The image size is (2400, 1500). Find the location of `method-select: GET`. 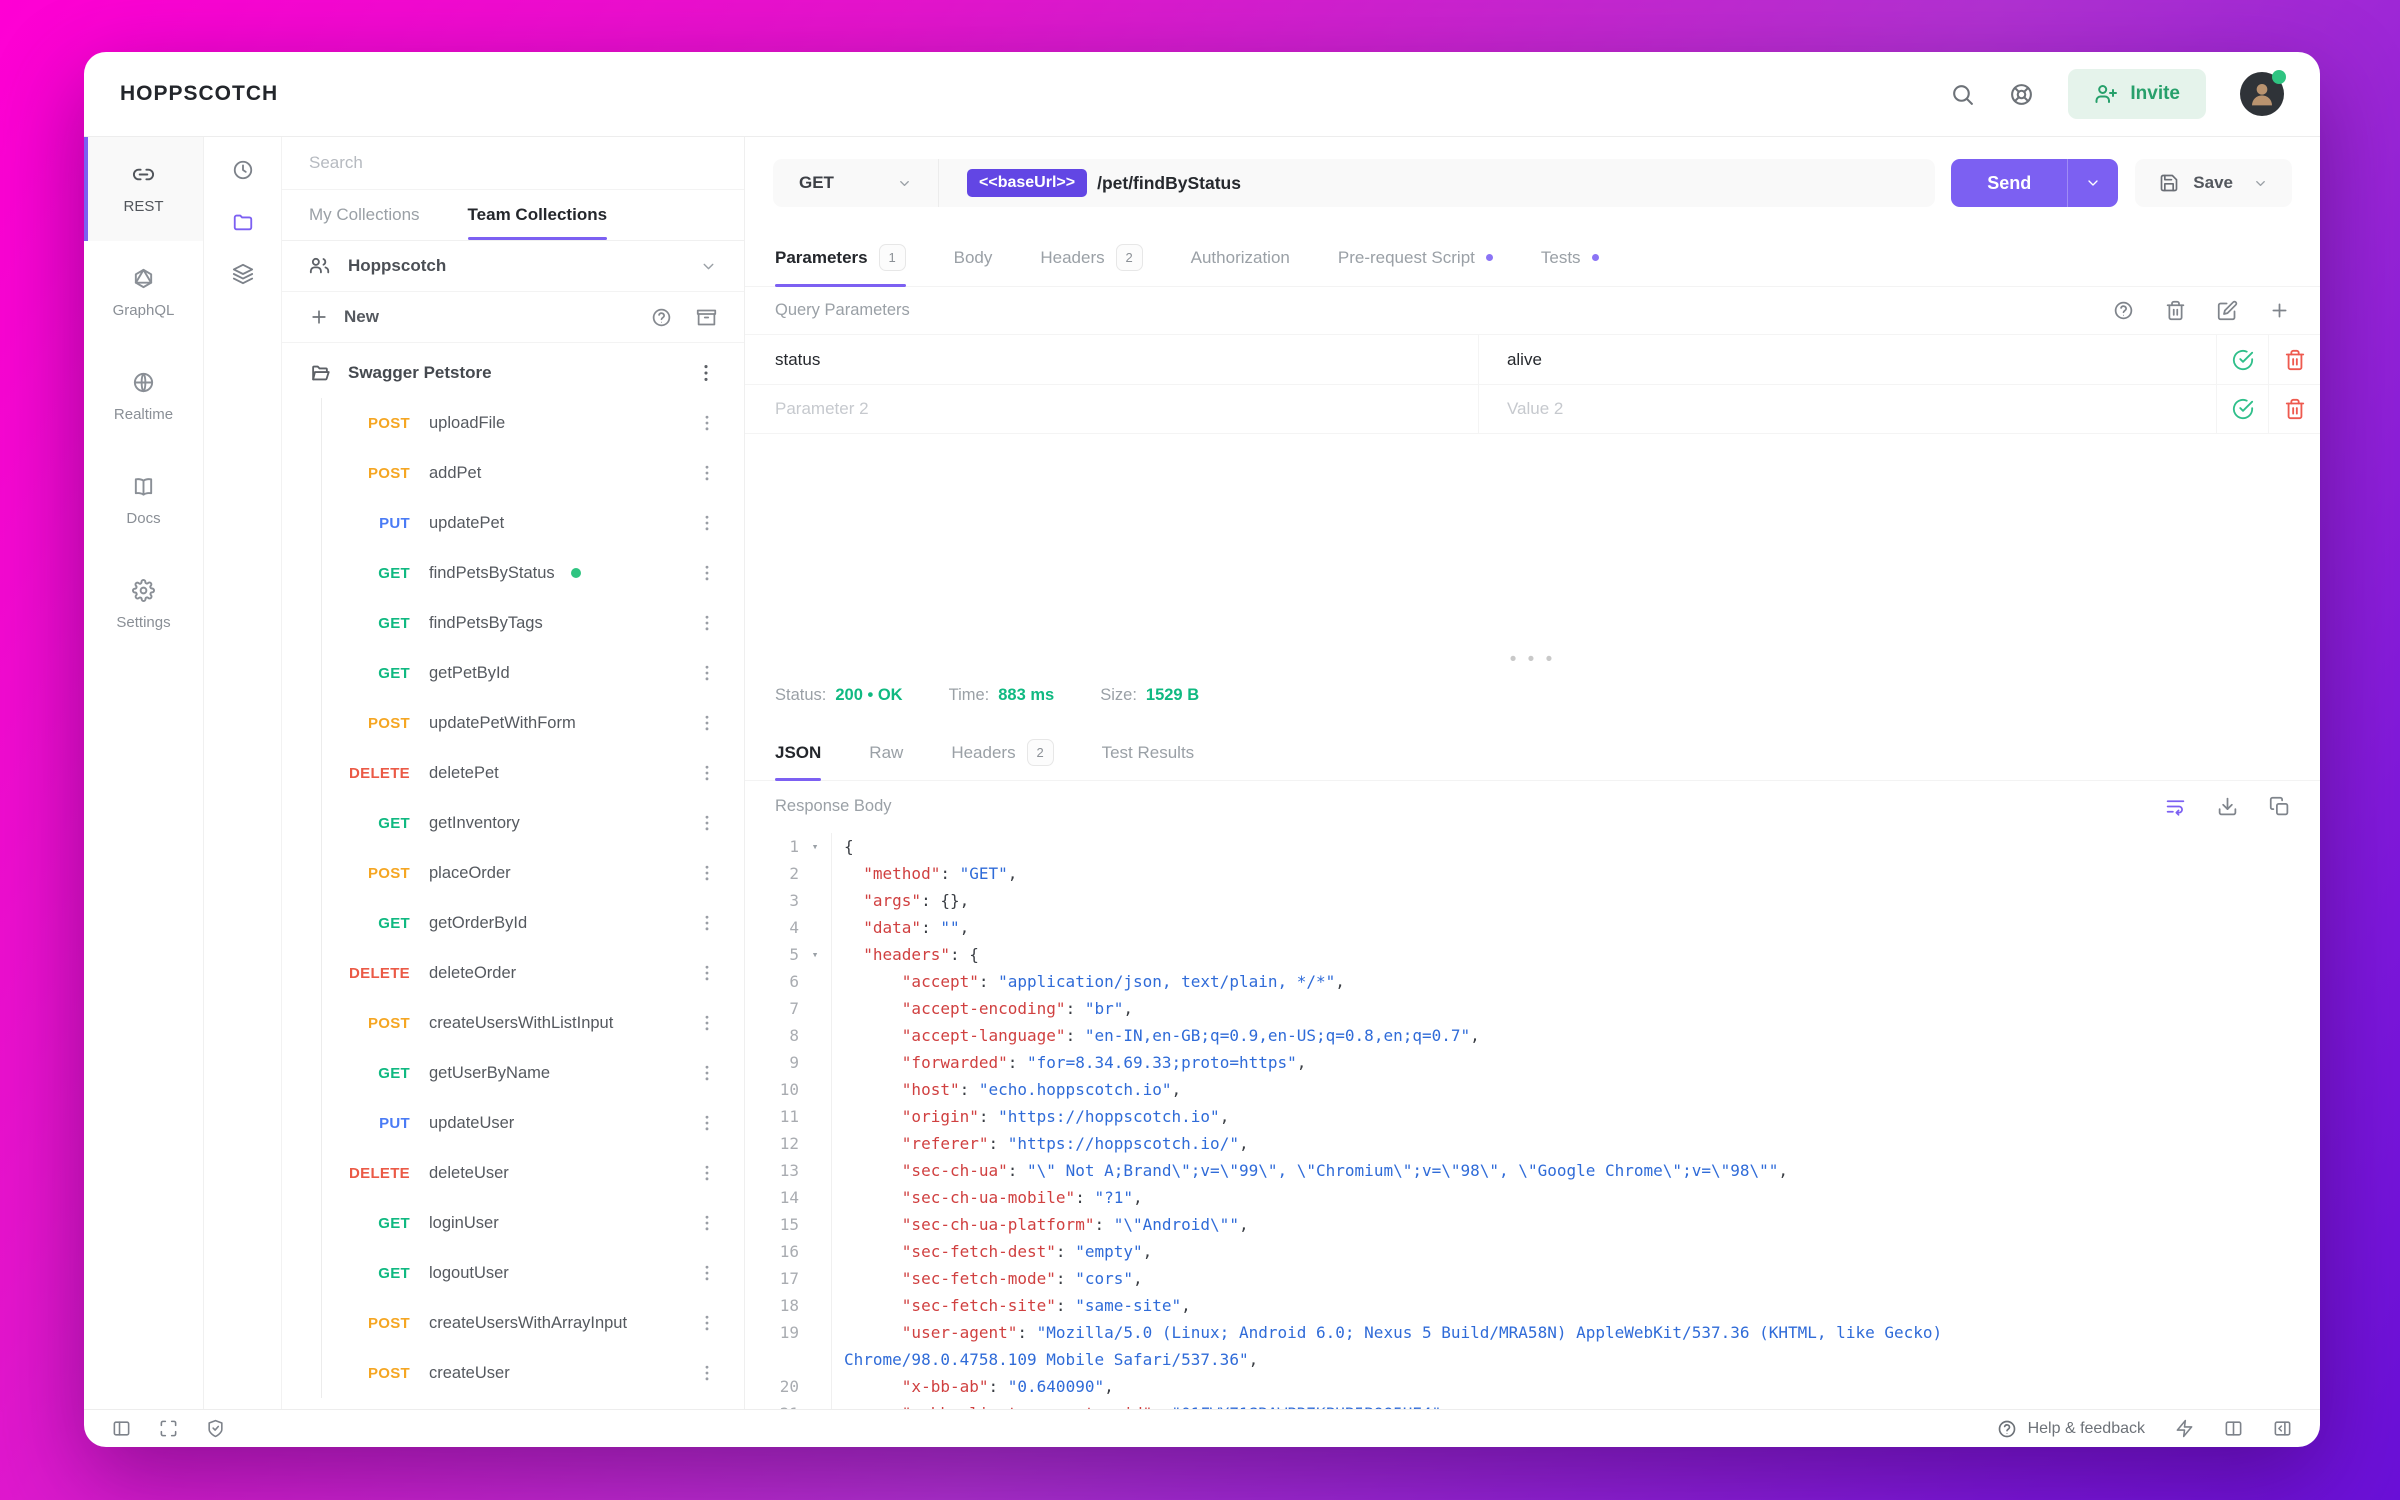

method-select: GET is located at coordinates (856, 183).